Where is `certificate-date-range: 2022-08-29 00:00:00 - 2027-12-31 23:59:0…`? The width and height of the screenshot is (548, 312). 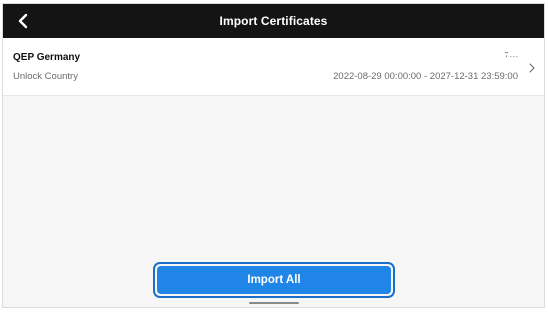
certificate-date-range: 2022-08-29 00:00:00 - 2027-12-31 23:59:0… is located at coordinates (425, 76).